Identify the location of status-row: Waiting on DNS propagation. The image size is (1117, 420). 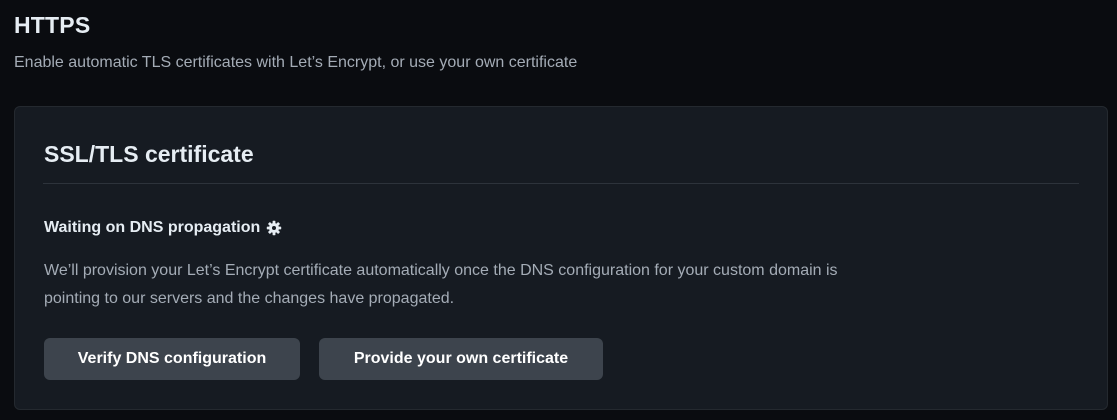
(163, 228).